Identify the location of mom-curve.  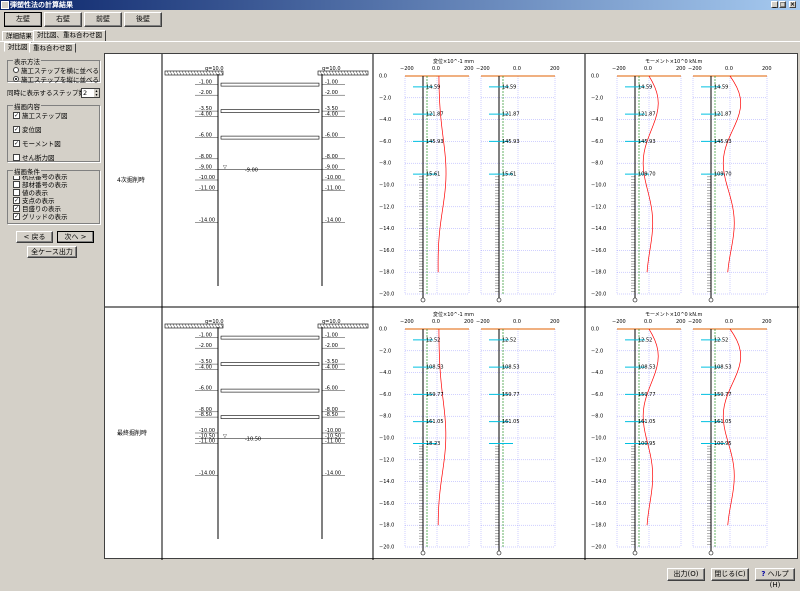
(650, 427).